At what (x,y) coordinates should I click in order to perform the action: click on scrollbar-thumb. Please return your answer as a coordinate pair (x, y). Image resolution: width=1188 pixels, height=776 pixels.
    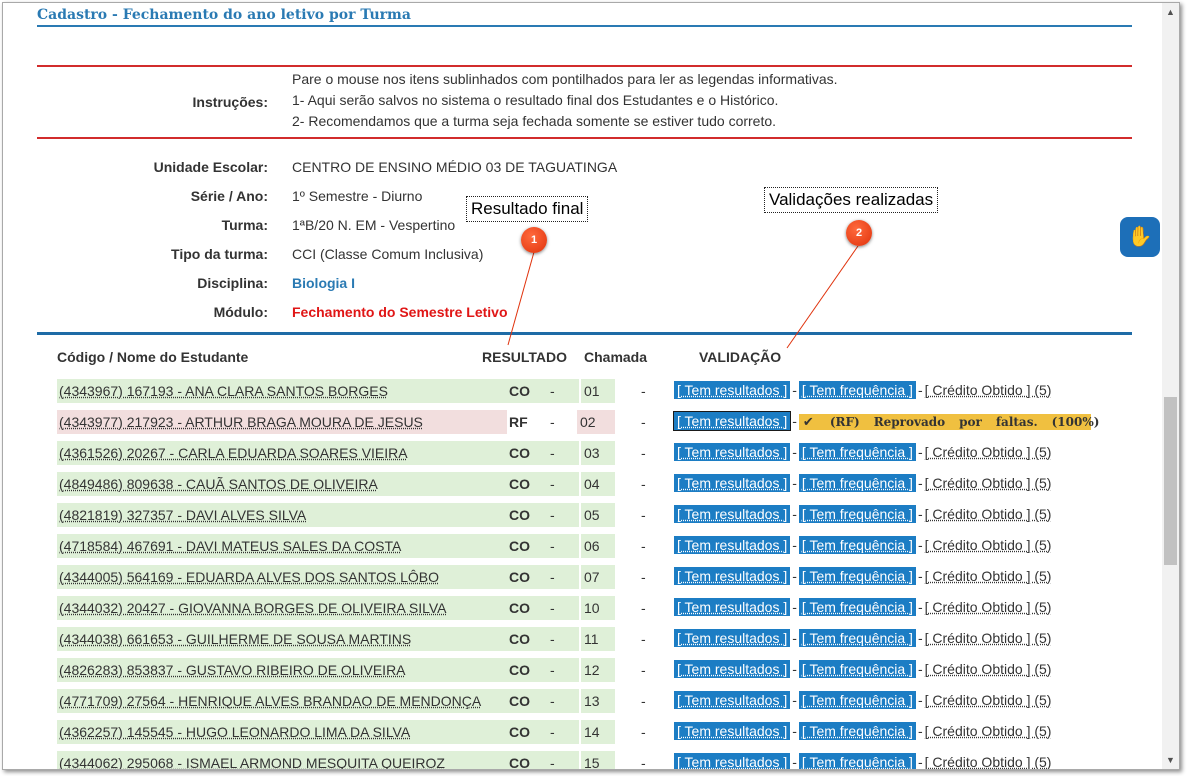
    Looking at the image, I should click on (1170, 481).